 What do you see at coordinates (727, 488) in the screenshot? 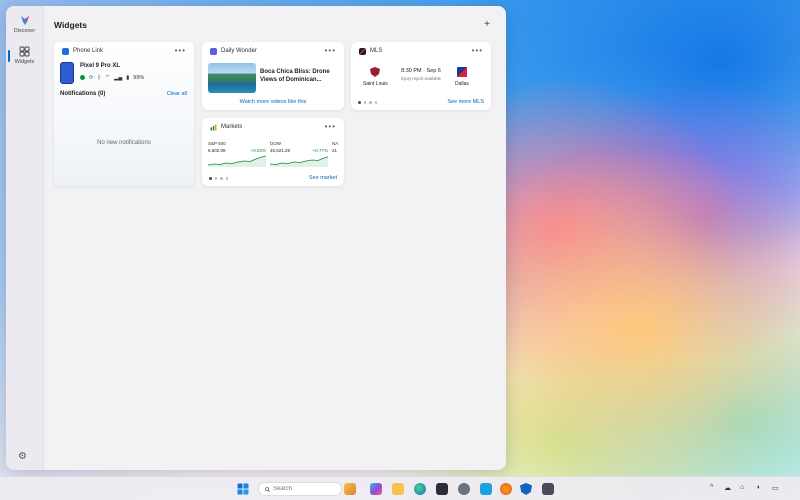
I see `cloud-icon: ☁` at bounding box center [727, 488].